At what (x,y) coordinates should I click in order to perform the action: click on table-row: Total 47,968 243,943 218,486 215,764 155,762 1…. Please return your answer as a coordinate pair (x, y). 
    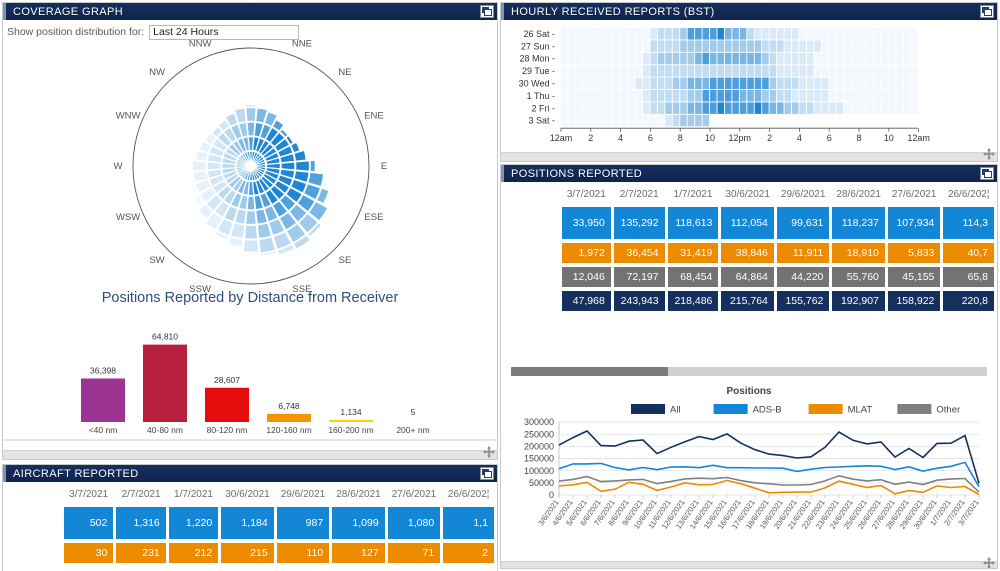
    Looking at the image, I should click on (751, 301).